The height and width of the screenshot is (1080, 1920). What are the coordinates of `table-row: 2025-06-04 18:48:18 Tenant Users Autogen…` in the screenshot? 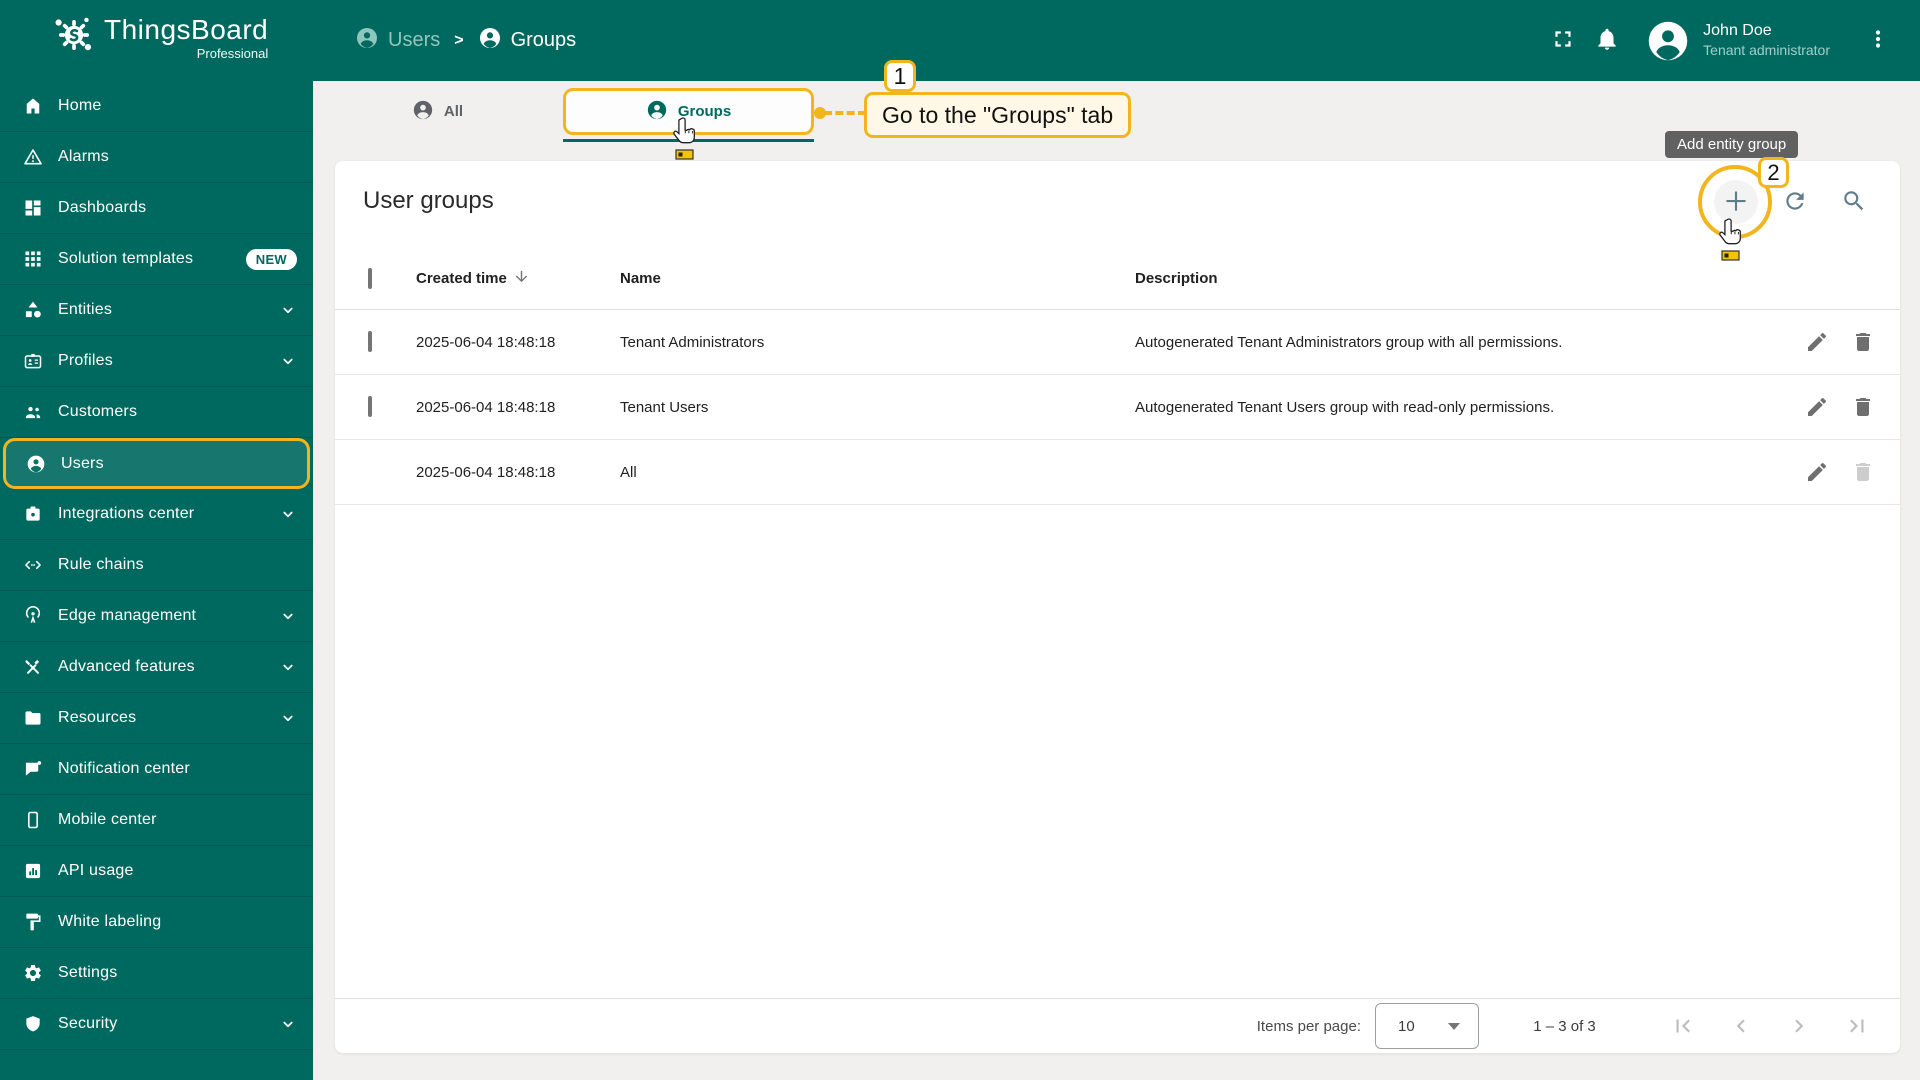 It's located at (1117, 407).